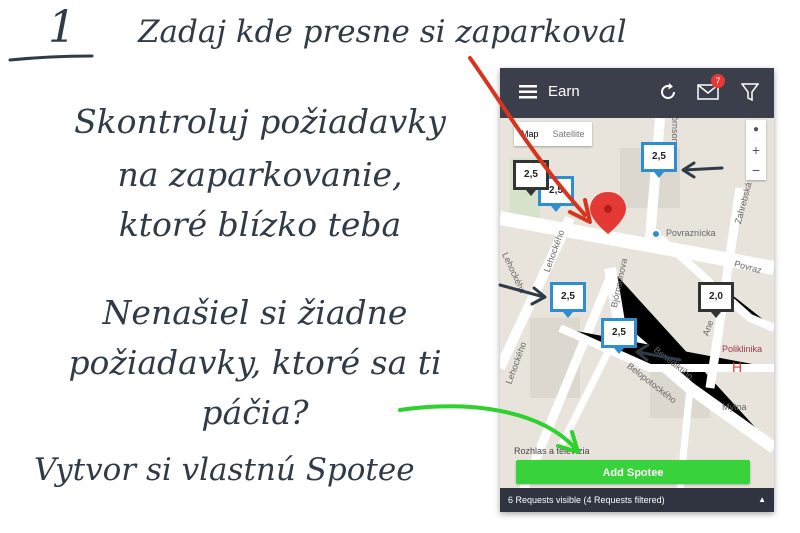 The image size is (800, 533). What do you see at coordinates (62, 27) in the screenshot?
I see `step-number: 1` at bounding box center [62, 27].